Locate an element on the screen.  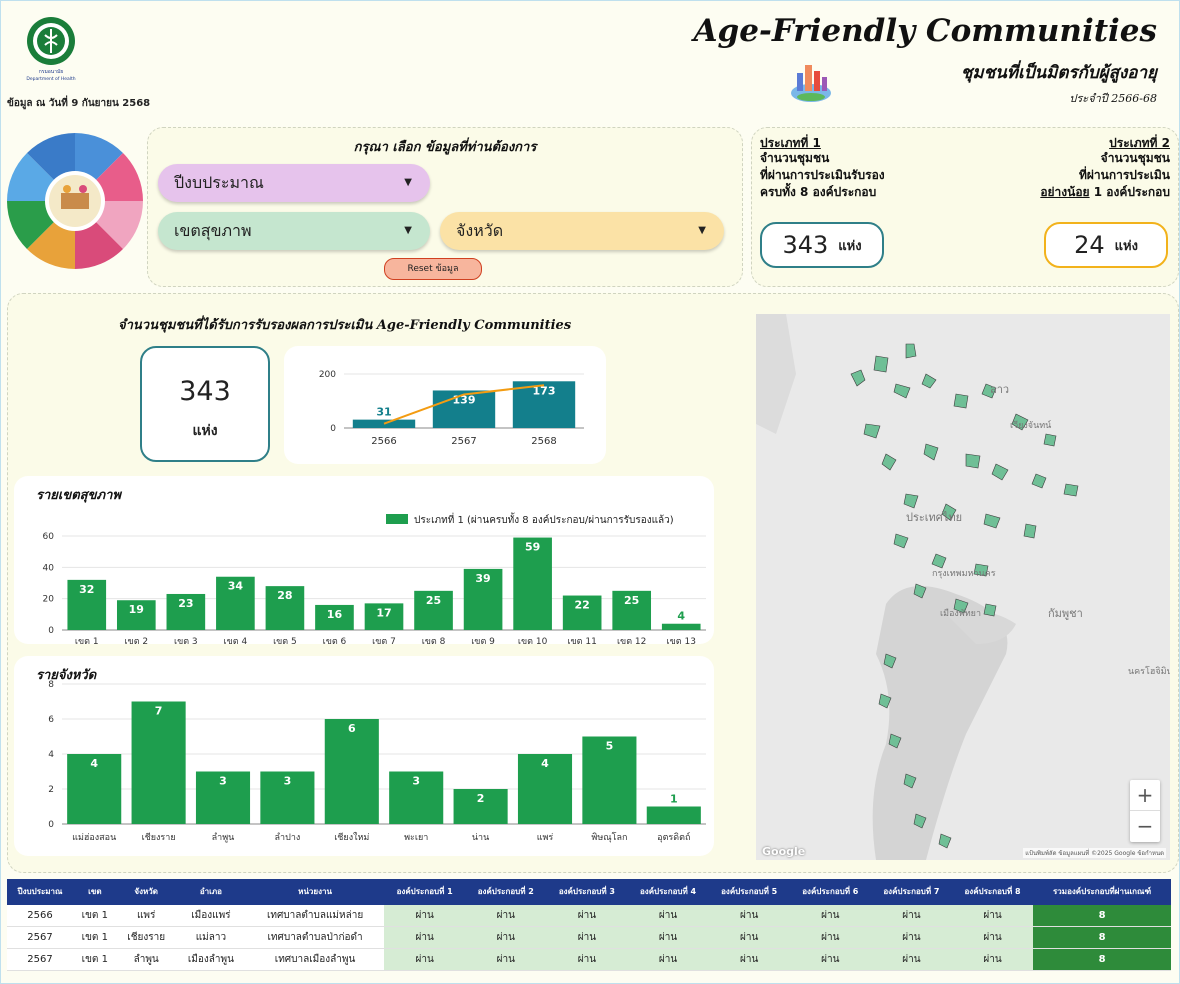
column-header: หน่วยงาน is located at coordinates (315, 892).